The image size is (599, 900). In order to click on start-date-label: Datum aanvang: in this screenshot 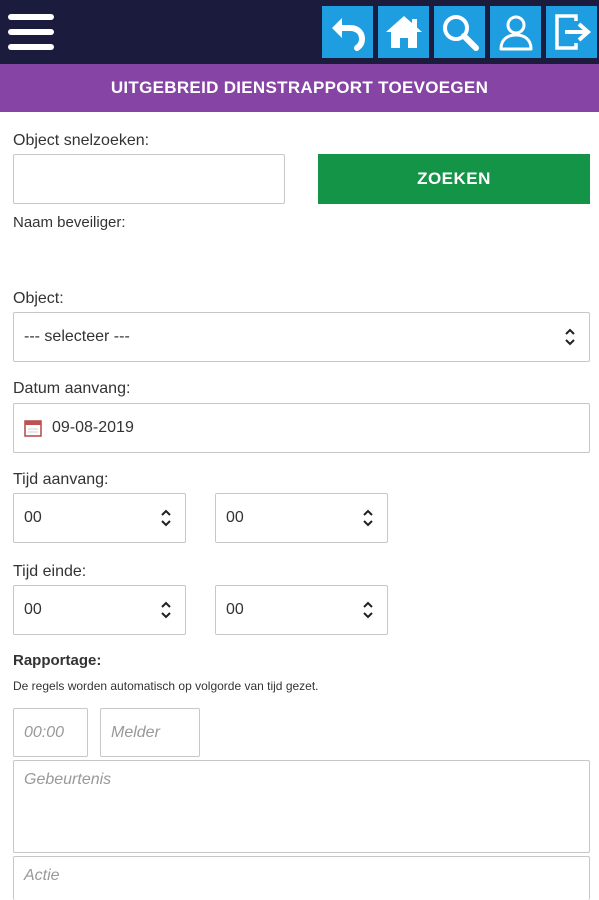, I will do `click(72, 388)`.